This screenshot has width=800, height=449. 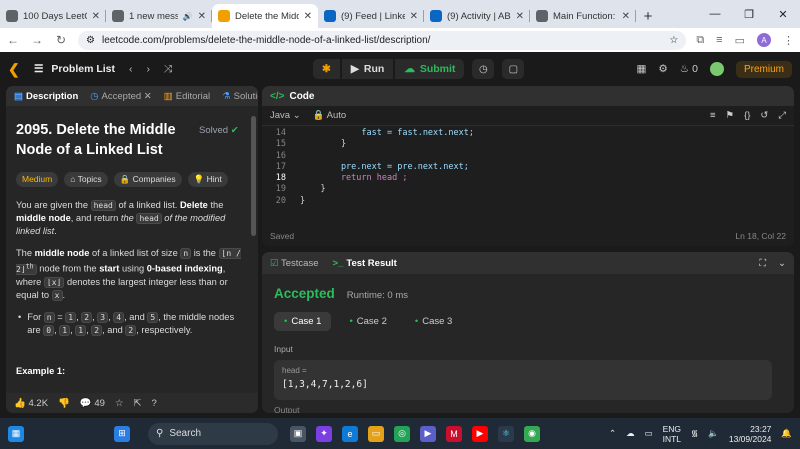 What do you see at coordinates (528, 201) in the screenshot?
I see `code-line: 20}` at bounding box center [528, 201].